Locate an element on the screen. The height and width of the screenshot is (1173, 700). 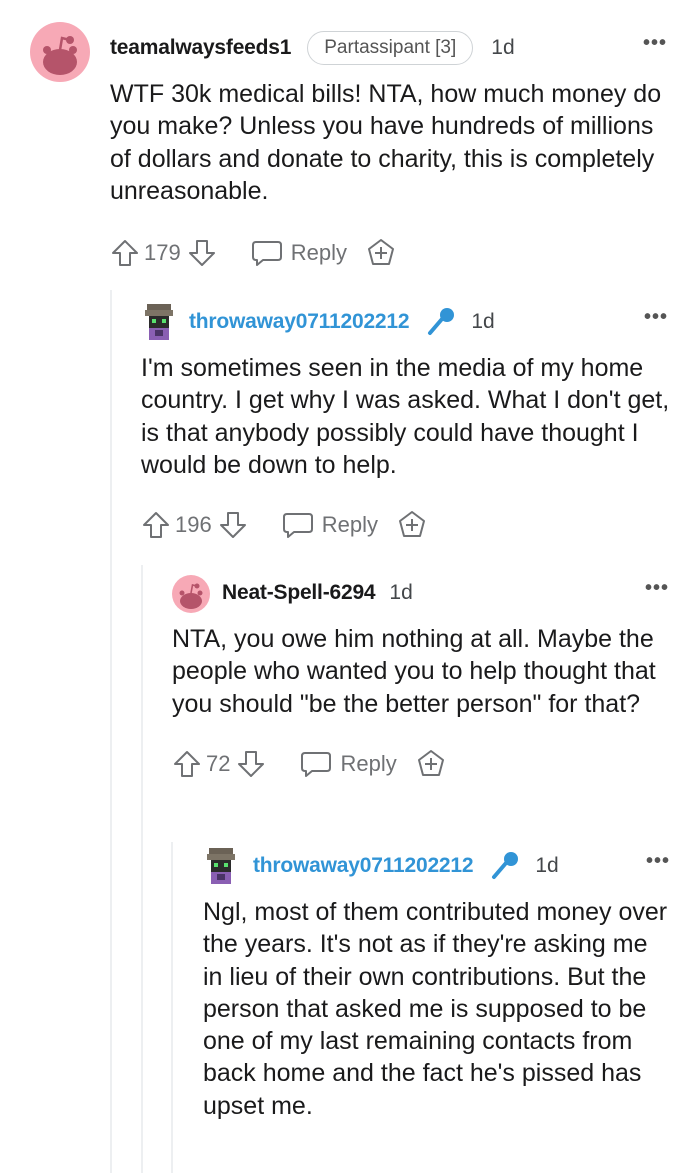
user-flair: Partassipant [3] is located at coordinates (390, 48).